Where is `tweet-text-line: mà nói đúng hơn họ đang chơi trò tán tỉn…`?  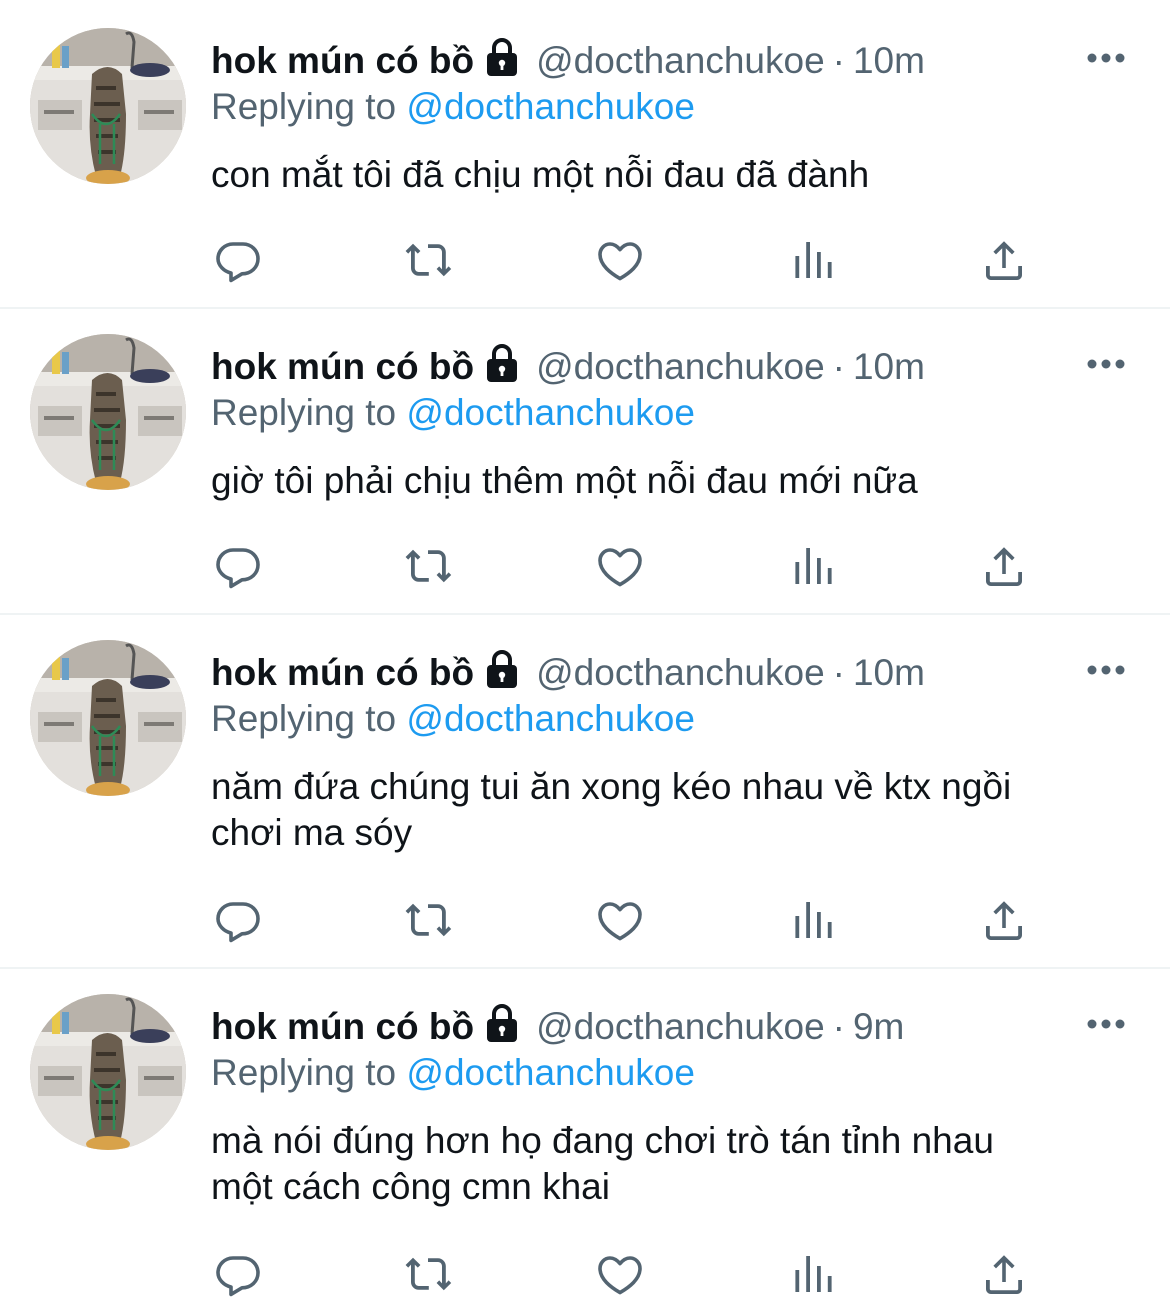 tweet-text-line: mà nói đúng hơn họ đang chơi trò tán tỉn… is located at coordinates (602, 1140).